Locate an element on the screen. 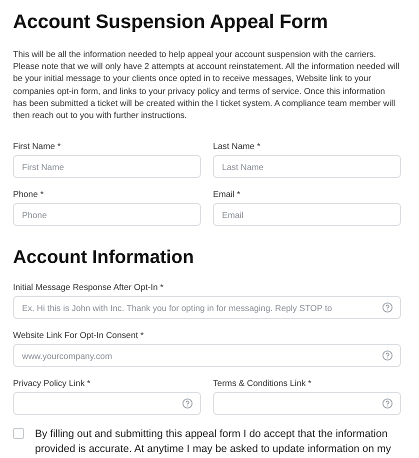  field-label: Last Name * is located at coordinates (237, 146).